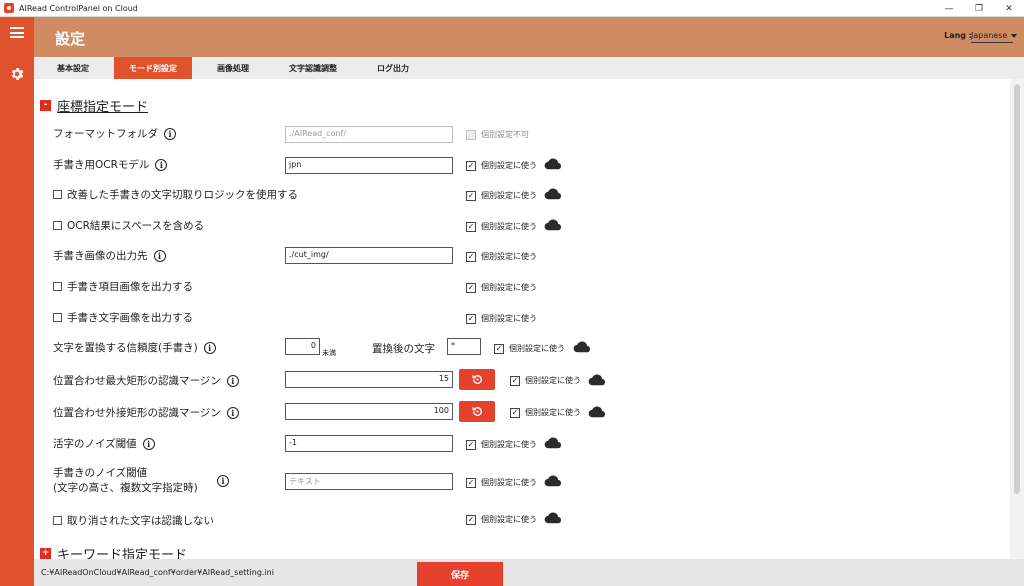  I want to click on print-noise-label: 活字のノイズ閾値 i, so click(104, 443).